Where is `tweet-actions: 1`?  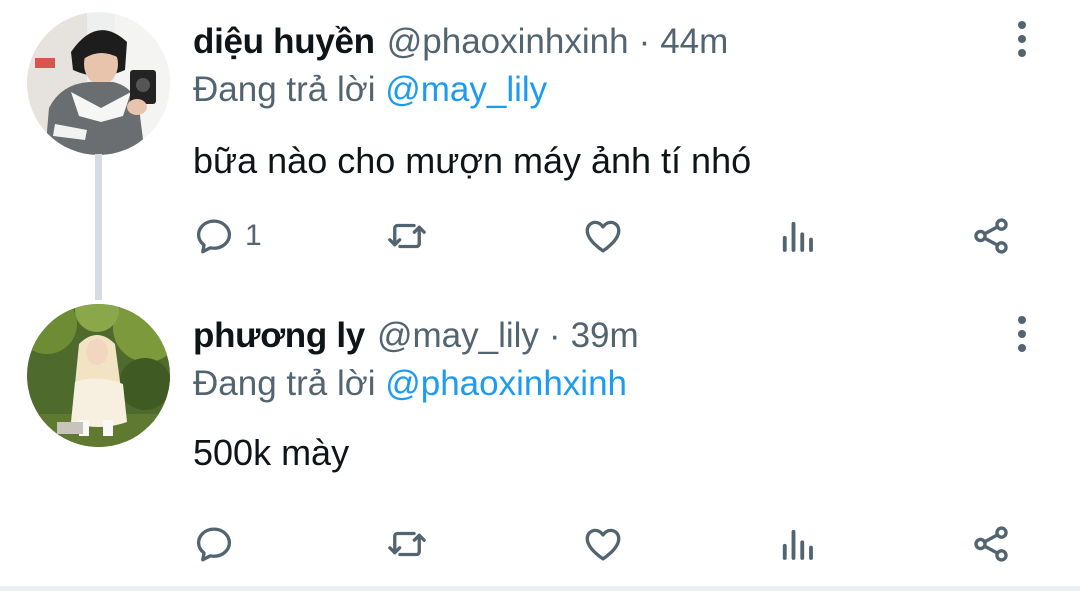 tweet-actions: 1 is located at coordinates (540, 236).